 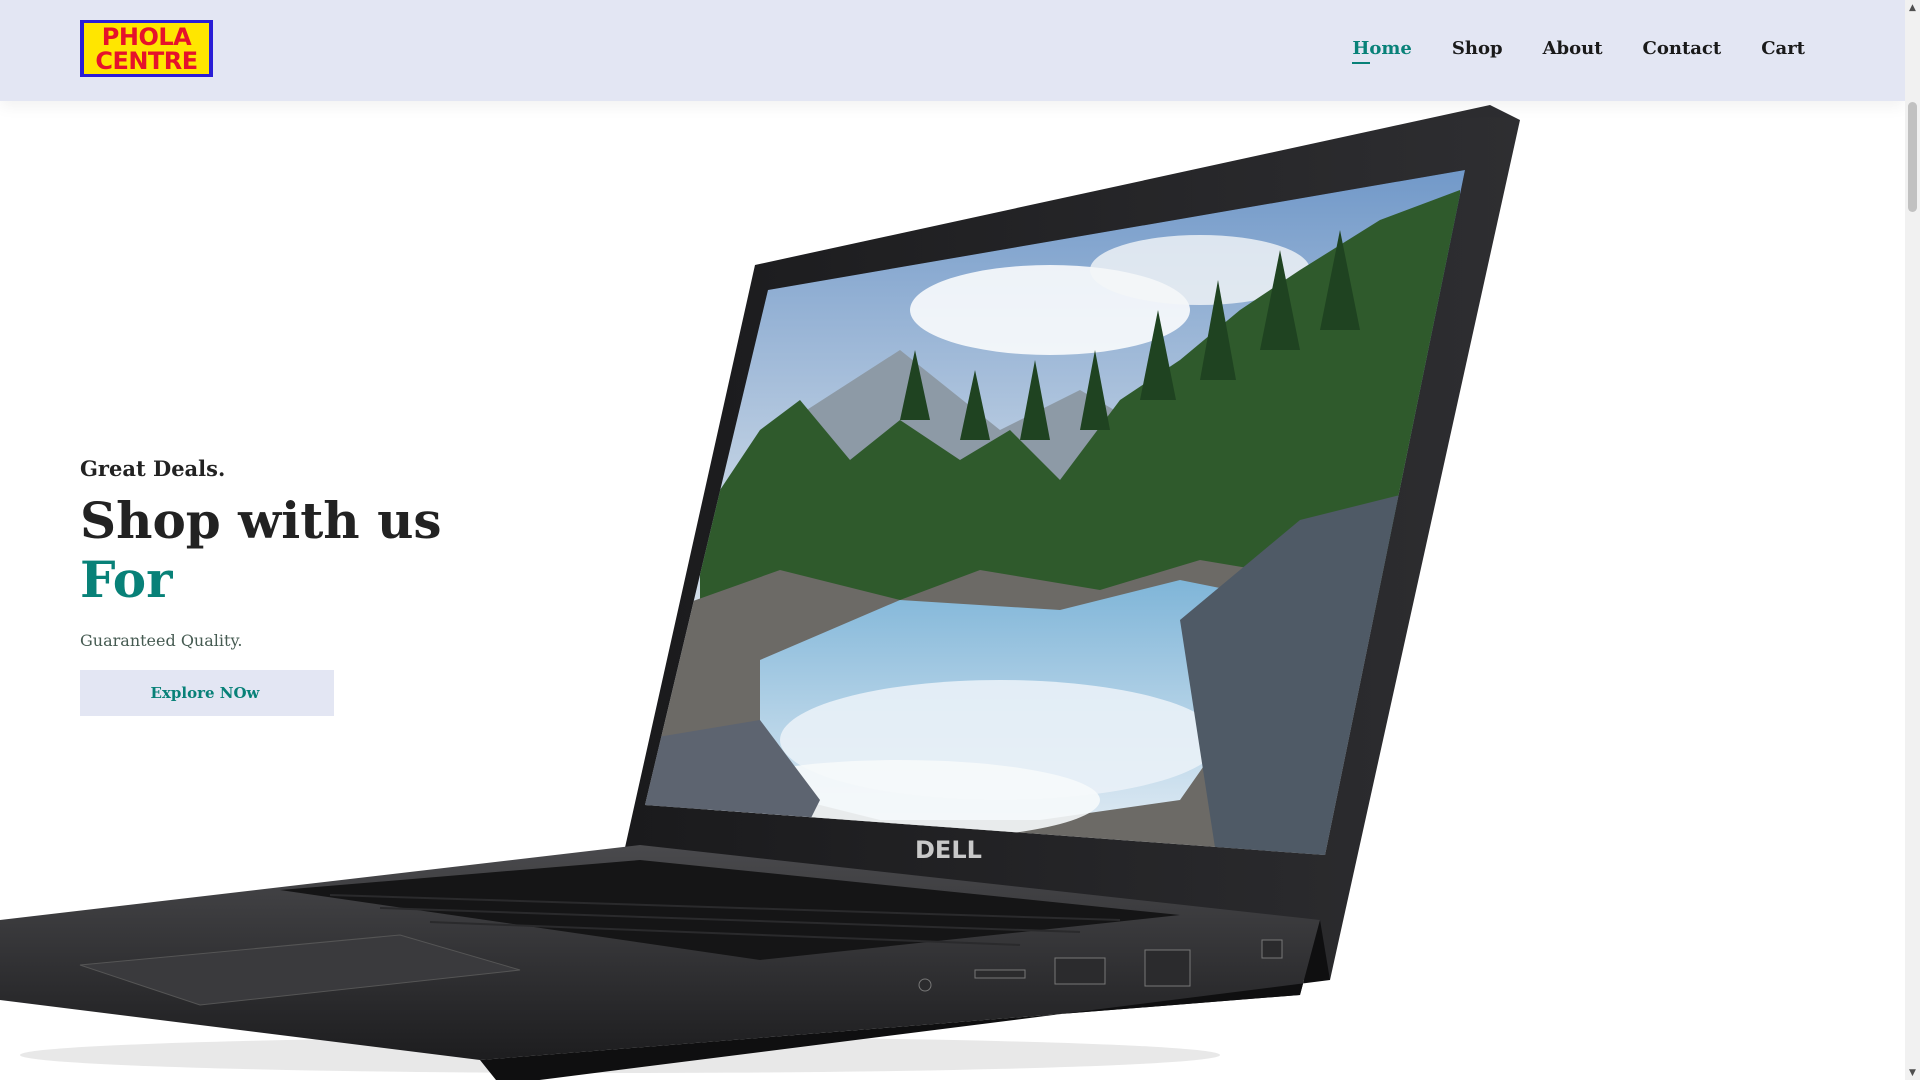 I want to click on page-scrollbar: ▲ ▼, so click(x=1912, y=540).